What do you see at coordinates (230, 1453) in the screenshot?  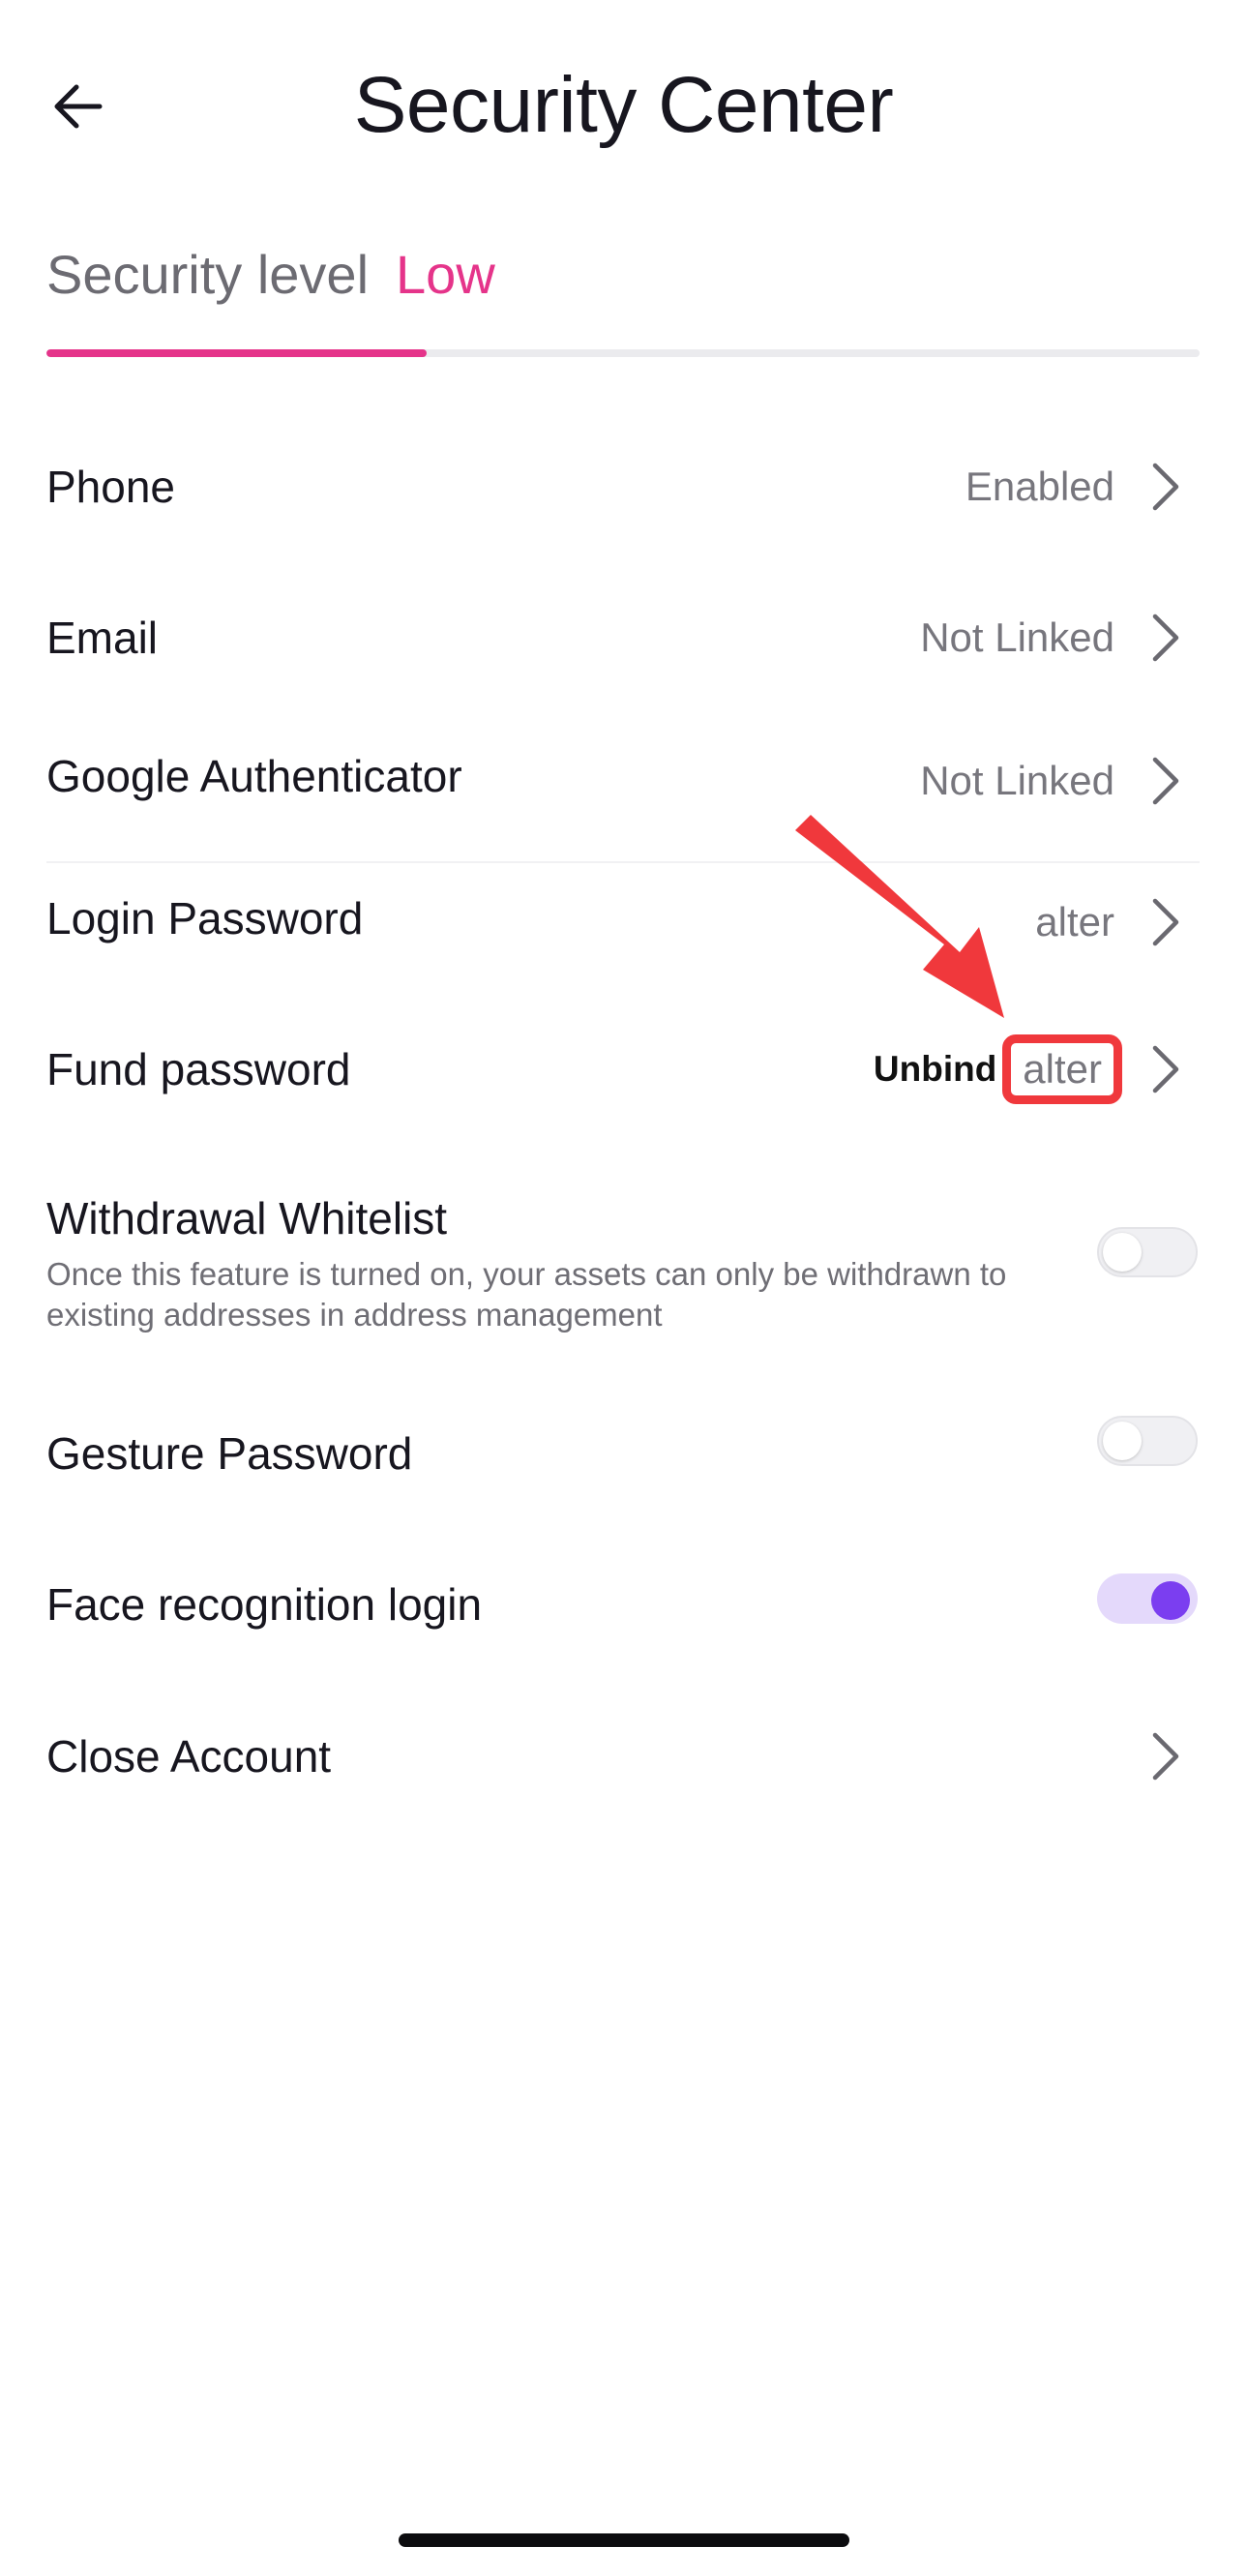 I see `gesture-password-label: Gesture Password` at bounding box center [230, 1453].